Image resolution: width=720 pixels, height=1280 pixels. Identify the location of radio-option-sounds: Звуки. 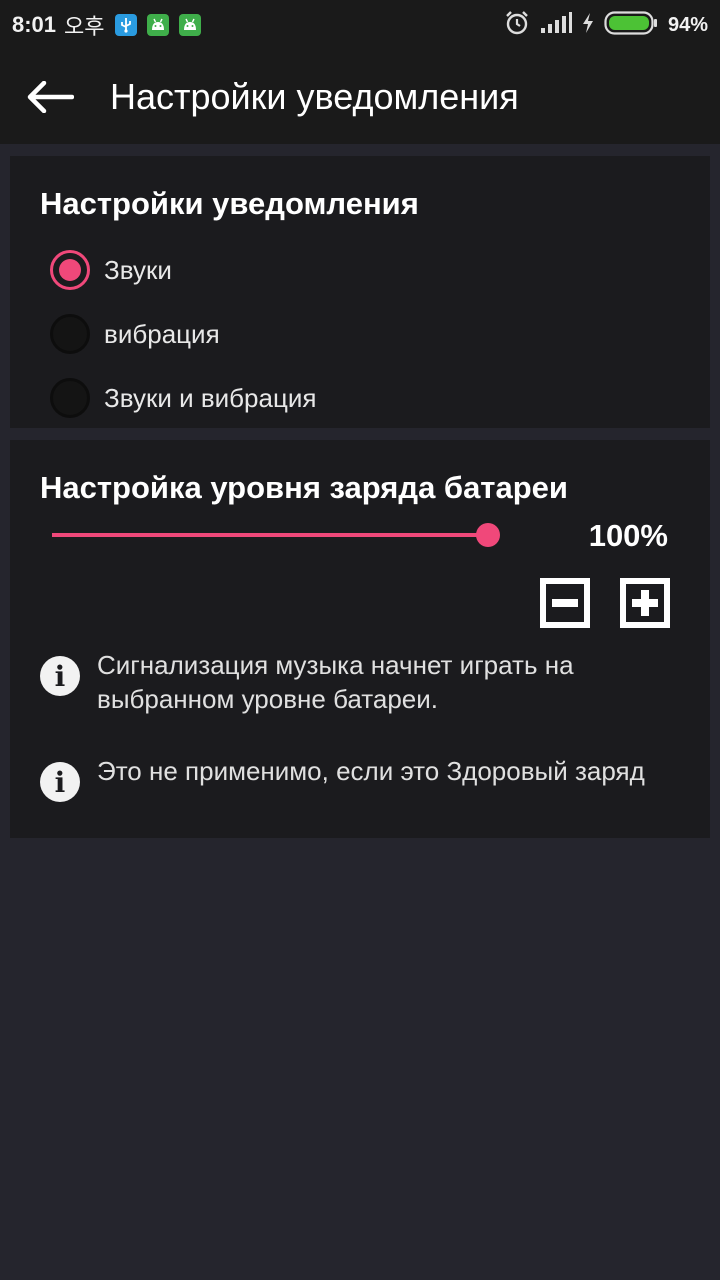
(111, 270).